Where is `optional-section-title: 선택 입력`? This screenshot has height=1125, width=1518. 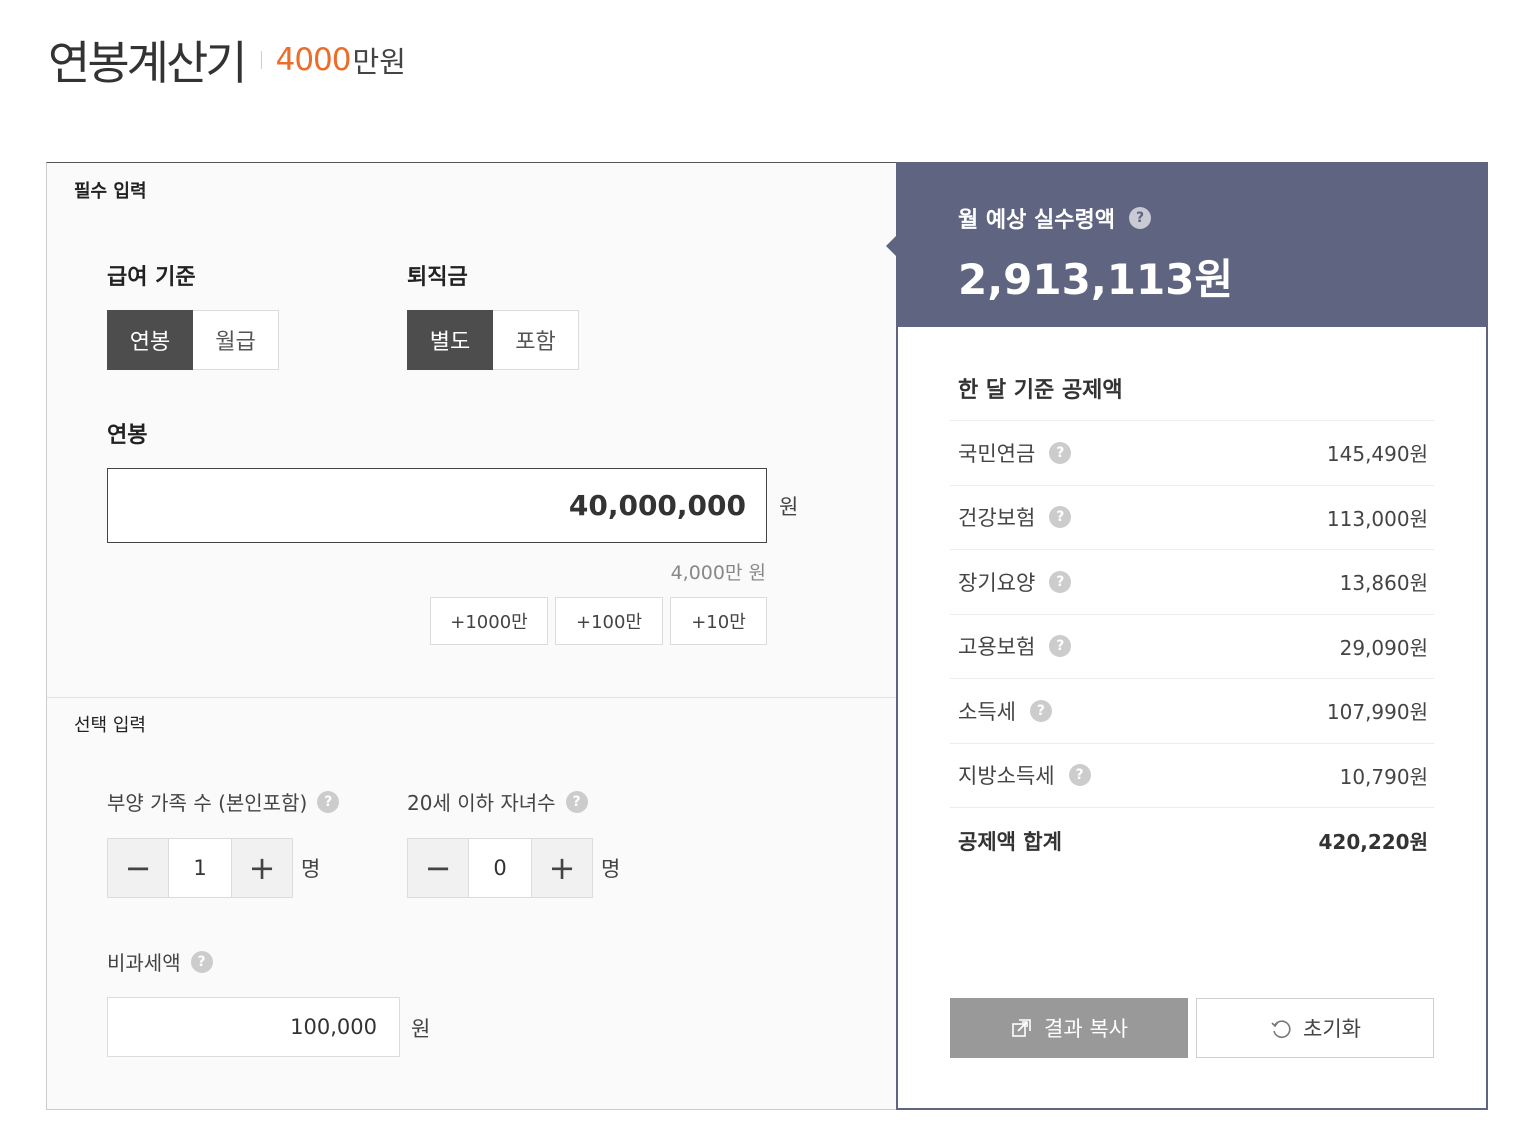
optional-section-title: 선택 입력 is located at coordinates (110, 725).